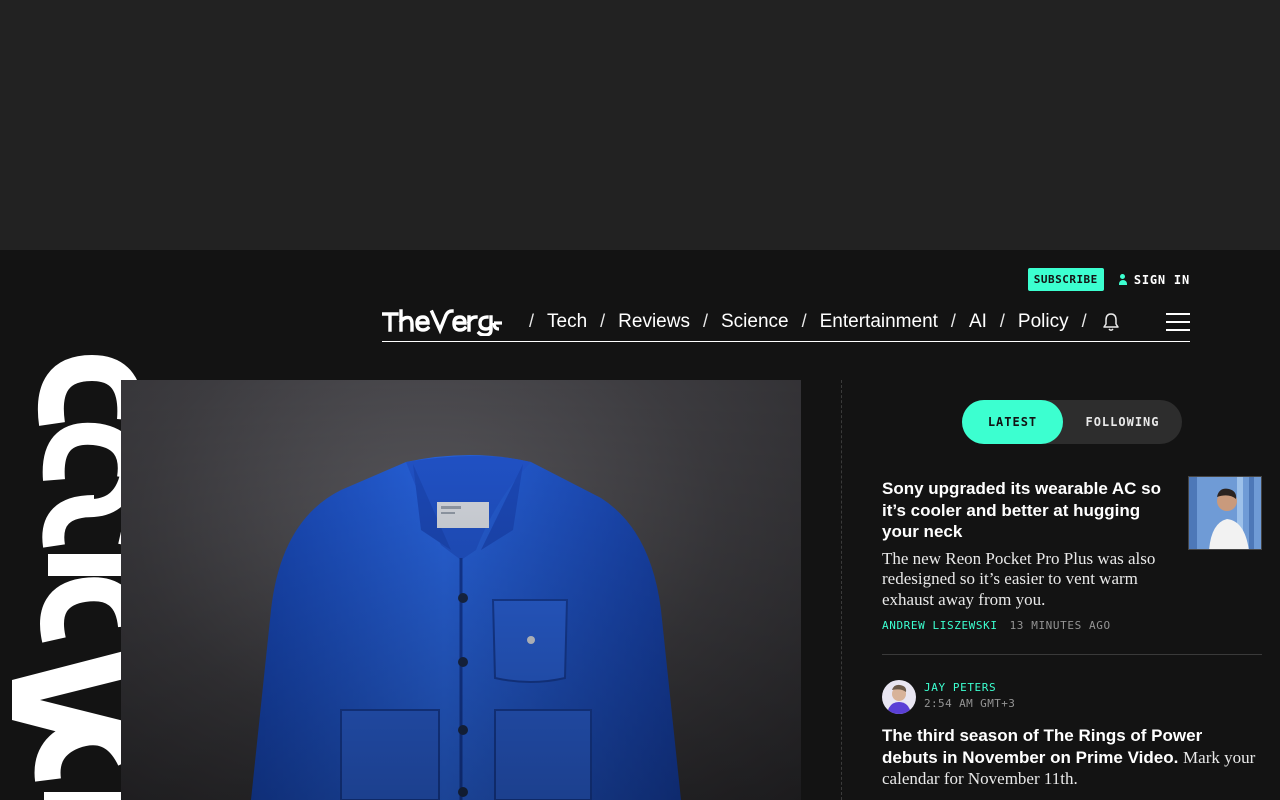  I want to click on nav-item-entertainment: Entertainment, so click(879, 322).